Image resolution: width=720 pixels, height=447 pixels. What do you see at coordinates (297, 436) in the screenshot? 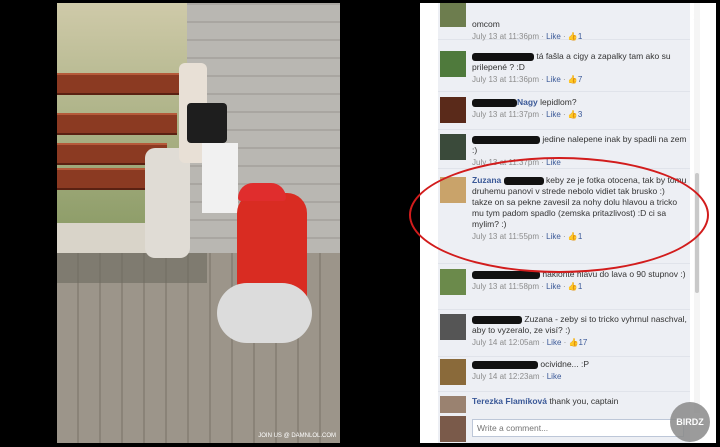
I see `photo-watermark: JOIN US @ DAMNLOL.COM` at bounding box center [297, 436].